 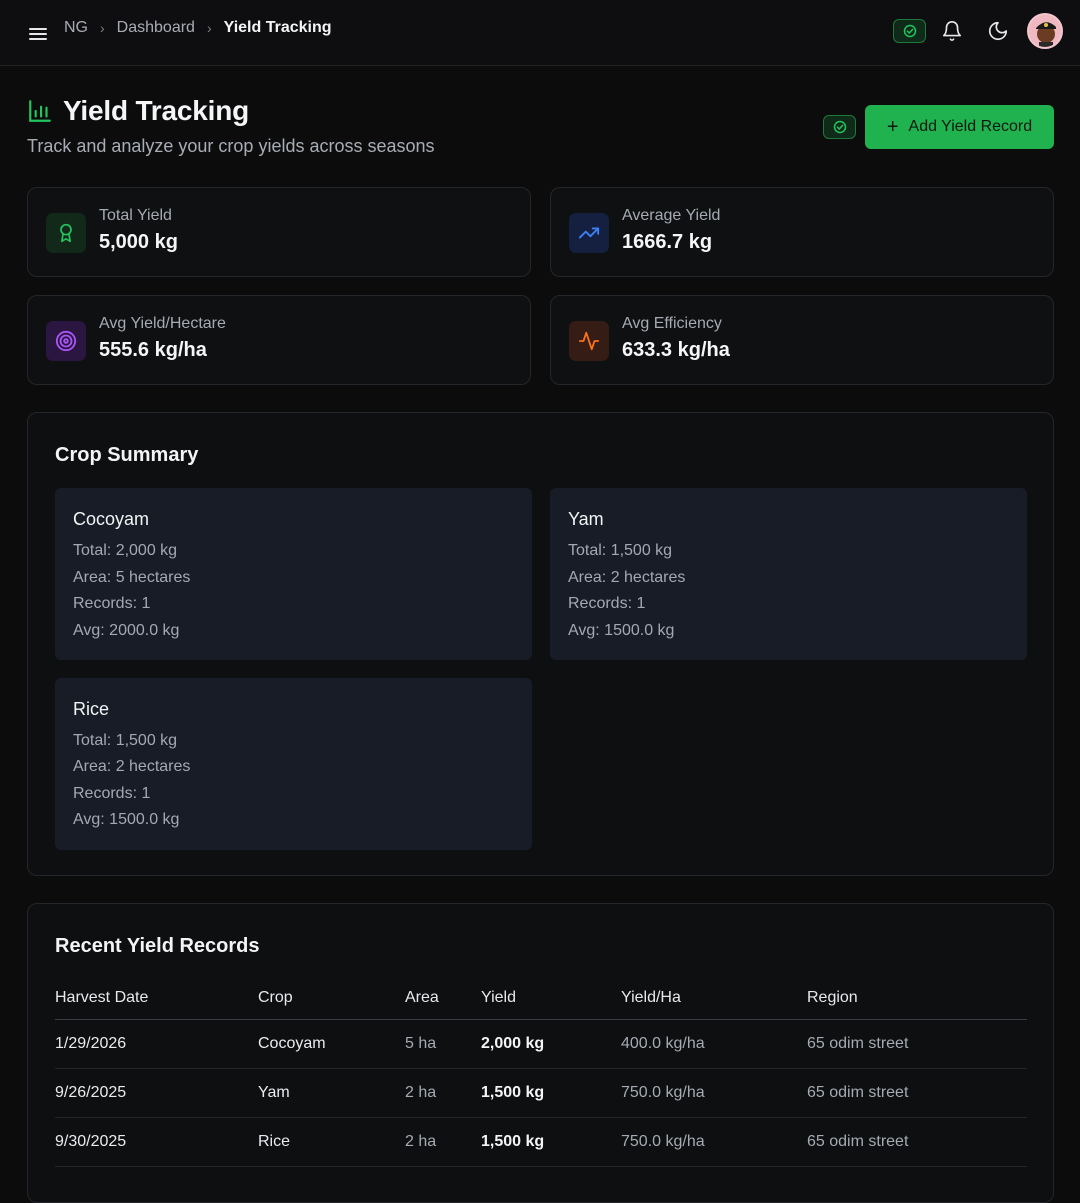 I want to click on cell-harvest-date: 1/29/2026, so click(x=156, y=1044).